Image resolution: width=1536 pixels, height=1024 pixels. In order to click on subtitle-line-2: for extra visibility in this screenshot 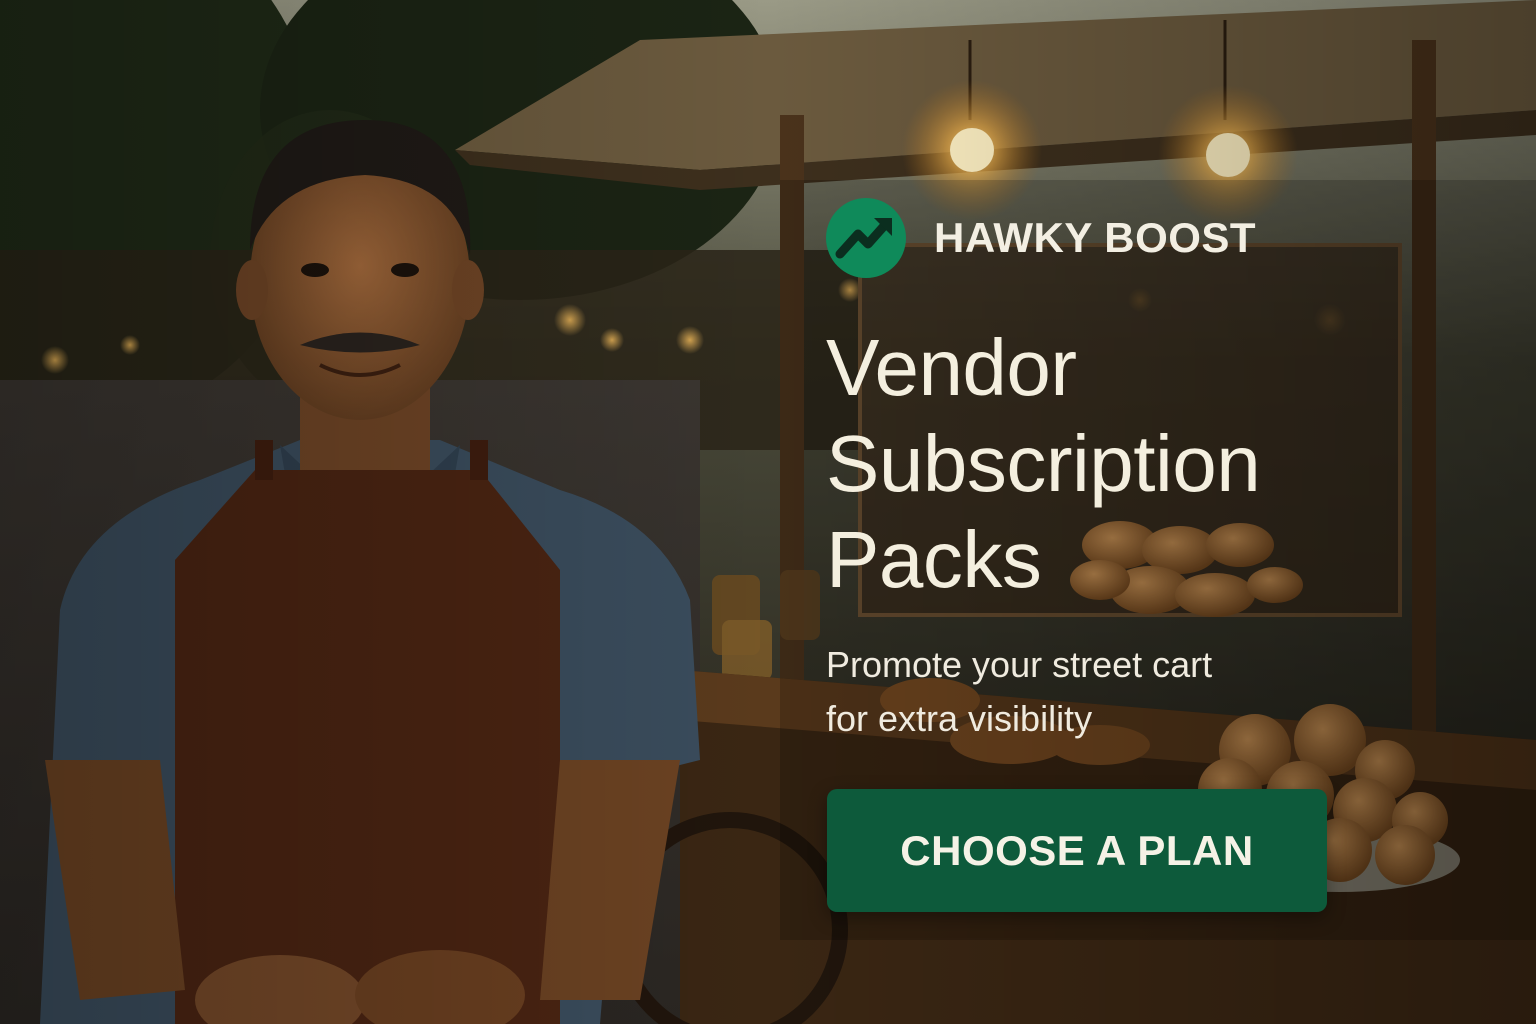, I will do `click(959, 718)`.